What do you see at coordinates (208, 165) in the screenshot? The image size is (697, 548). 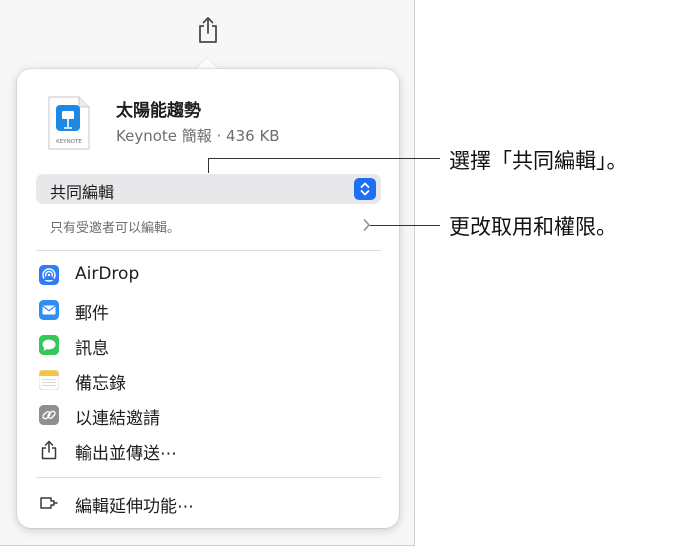 I see `callout-leader-collab-vertical` at bounding box center [208, 165].